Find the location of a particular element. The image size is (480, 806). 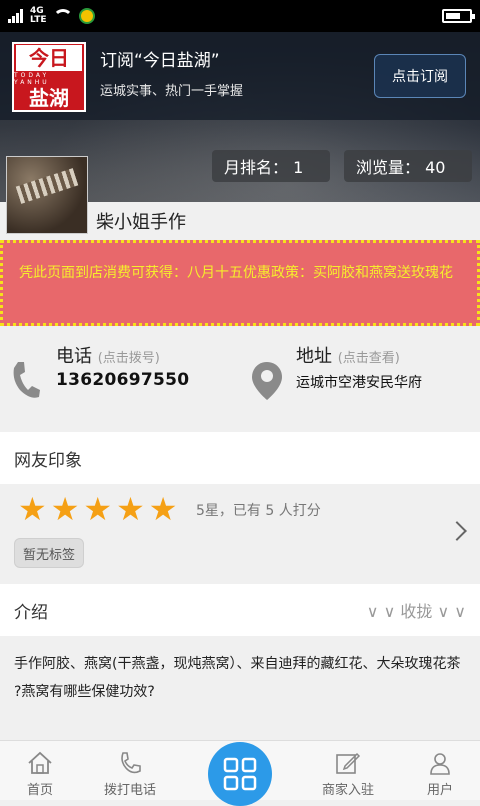

phone-label: 电话 is located at coordinates (74, 356).